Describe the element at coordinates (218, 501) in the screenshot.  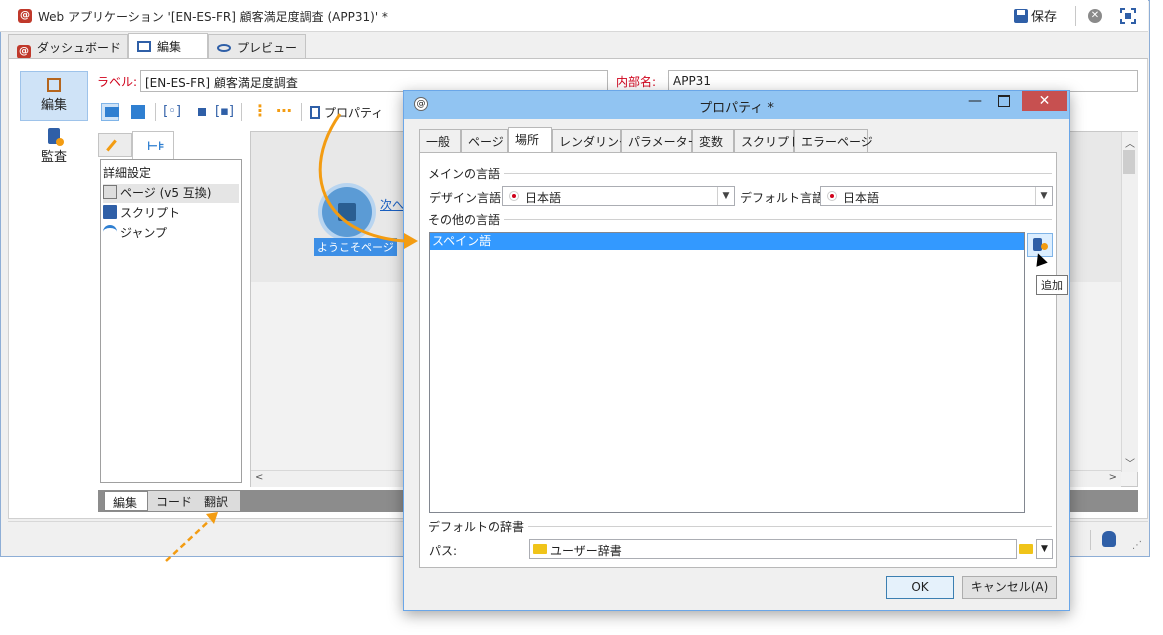
I see `bottom-tab-translation: 翻訳` at that location.